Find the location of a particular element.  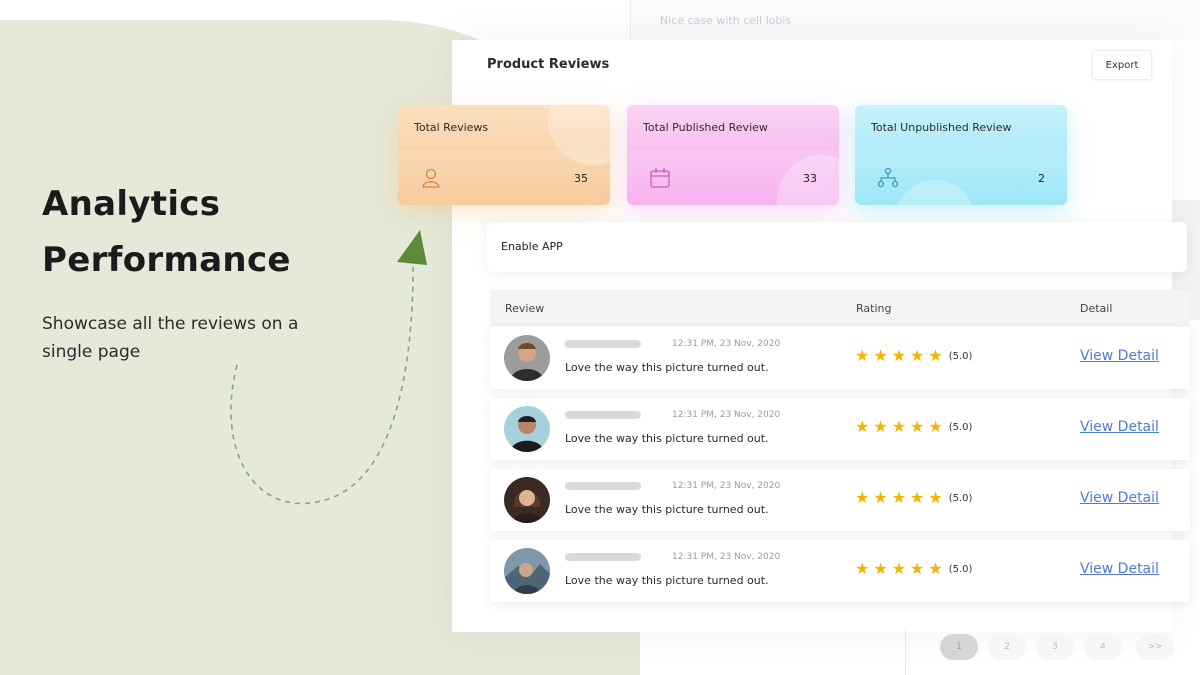

column-header-rating: Rating is located at coordinates (874, 308).